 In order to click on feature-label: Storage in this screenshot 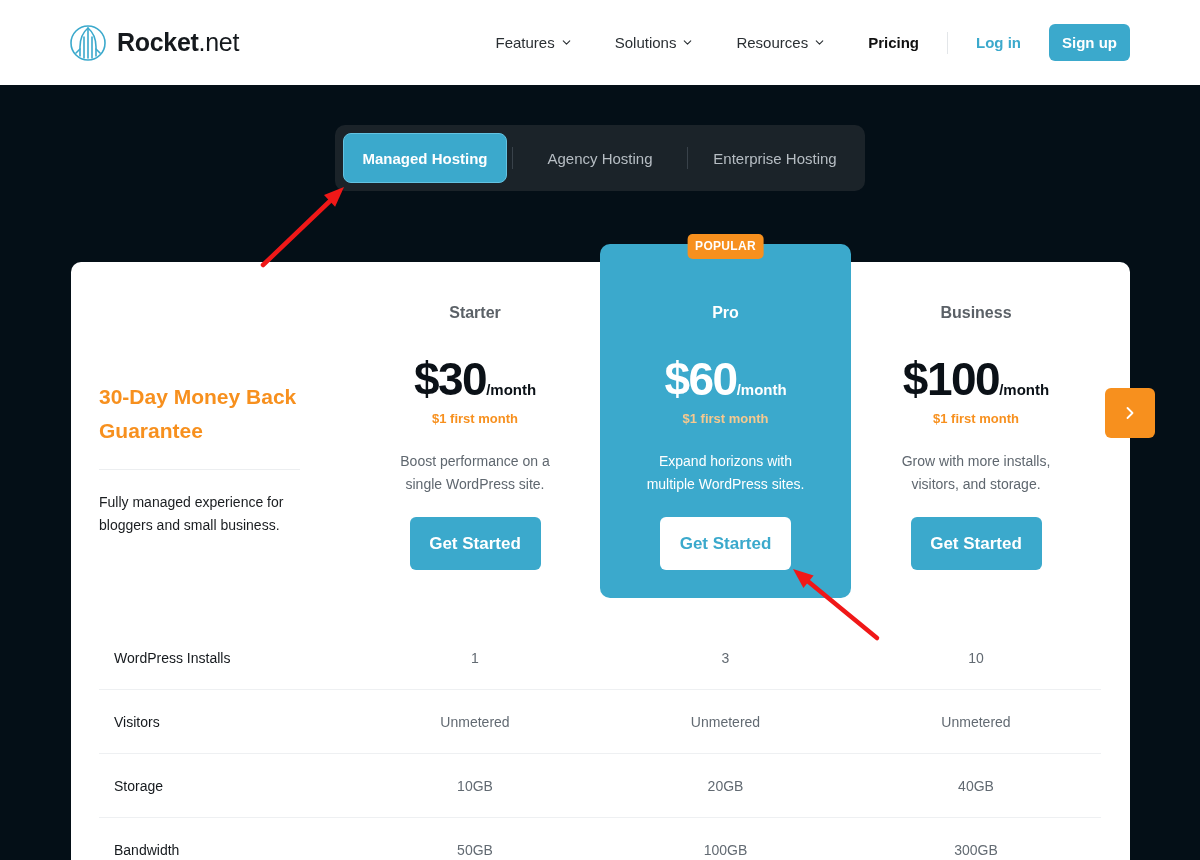, I will do `click(139, 785)`.